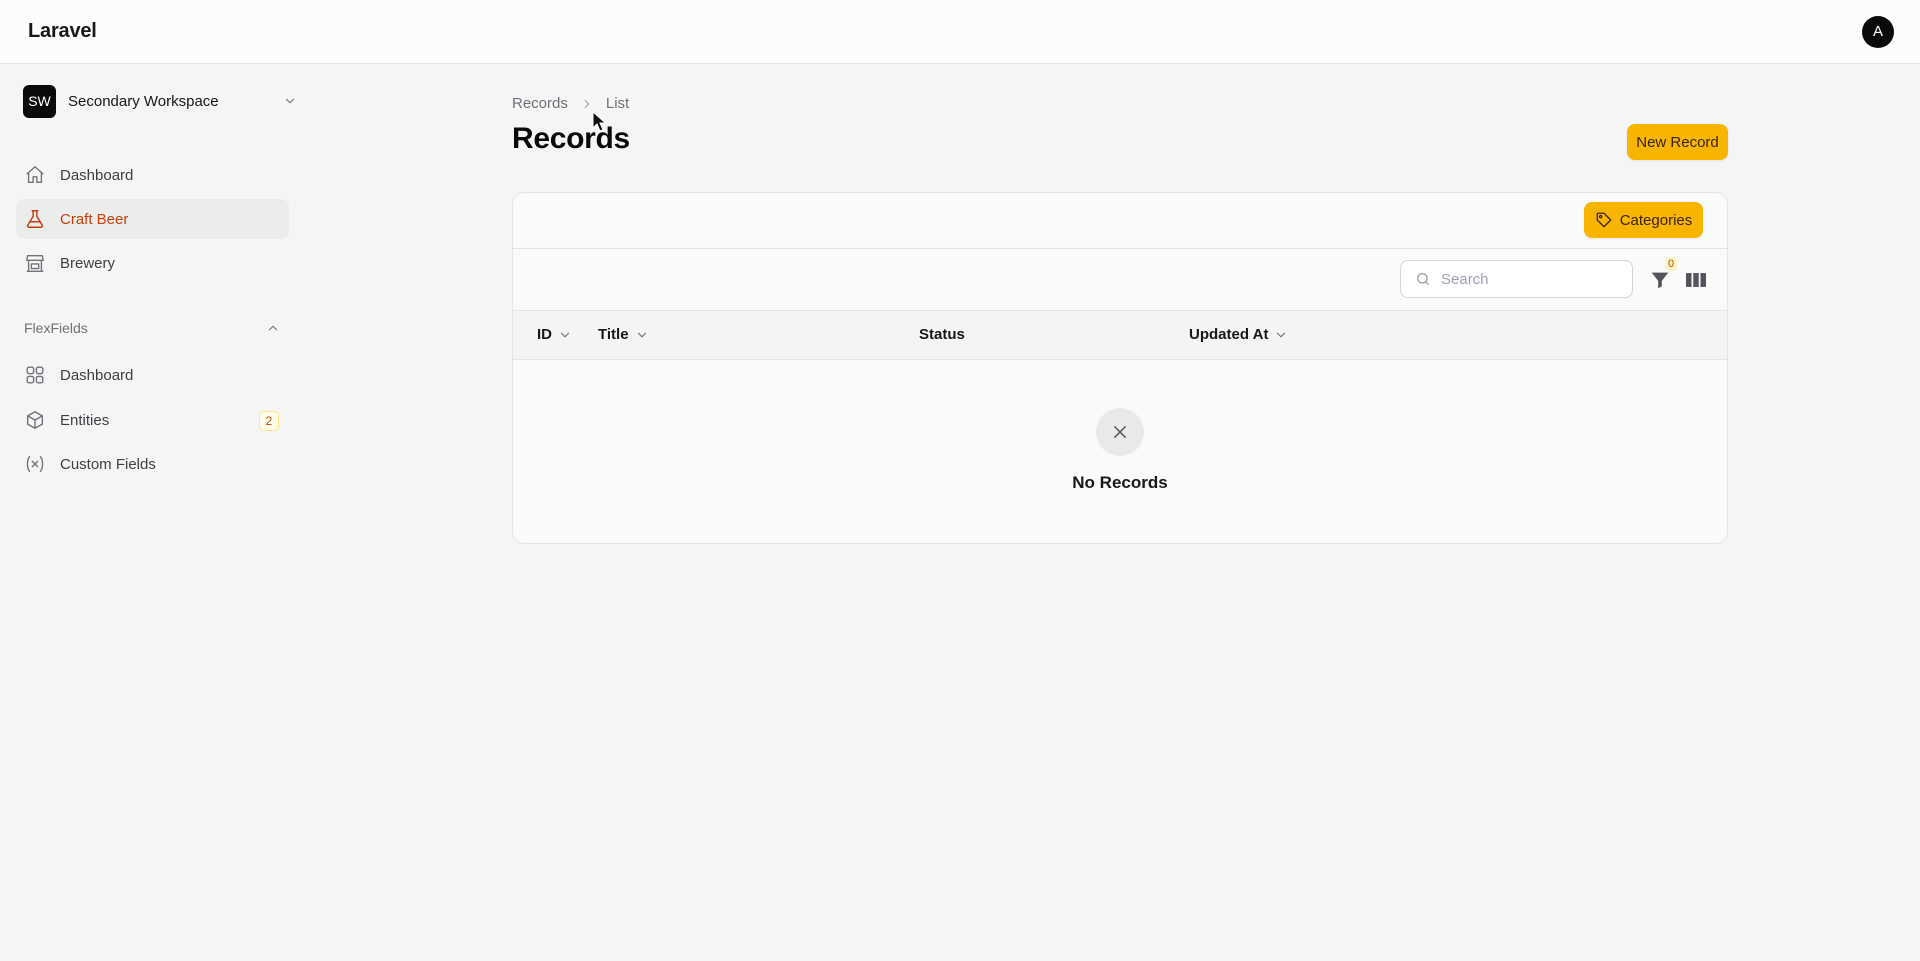 This screenshot has height=961, width=1920. I want to click on chevron-up-icon, so click(273, 328).